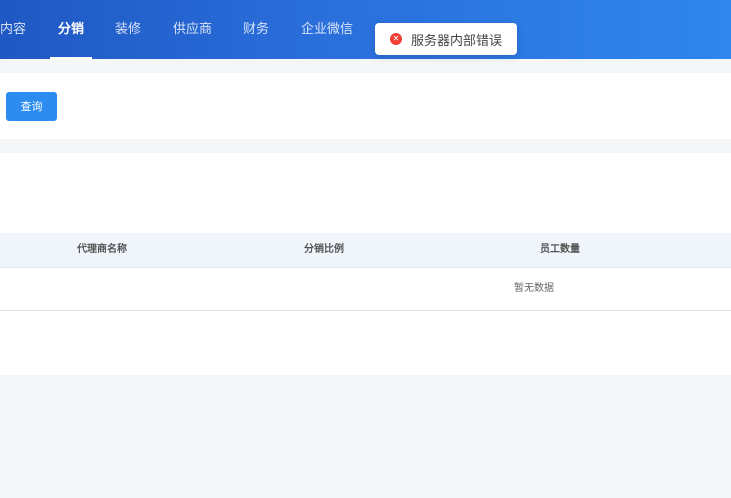 The height and width of the screenshot is (498, 731). What do you see at coordinates (365, 29) in the screenshot?
I see `top-navigation-bar: 内容 分销 装修 供应商 财务 企业微信 ✕ 服务器内部错误` at bounding box center [365, 29].